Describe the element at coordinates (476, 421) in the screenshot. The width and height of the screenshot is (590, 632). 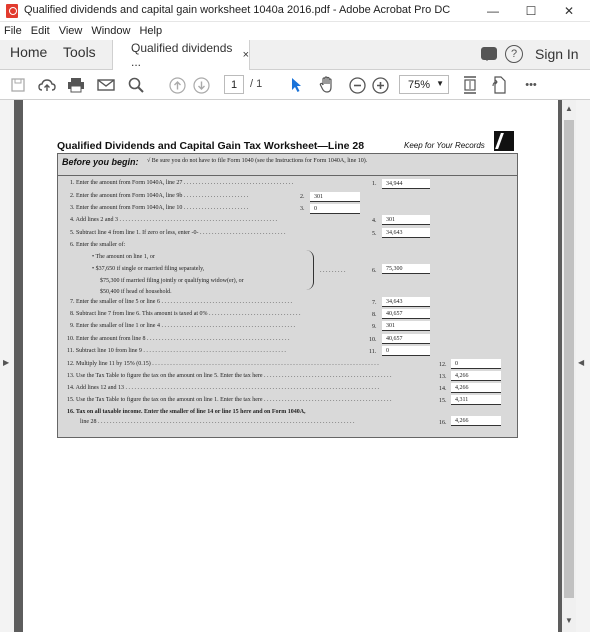
I see `line-16-field: 4,266` at that location.